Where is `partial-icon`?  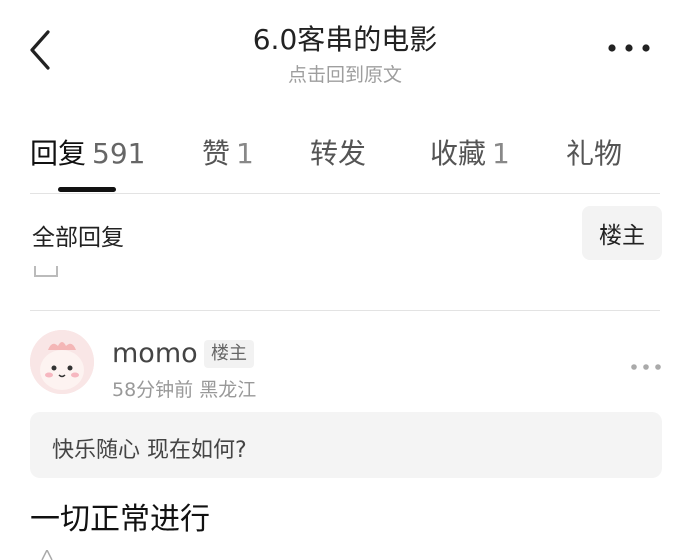 partial-icon is located at coordinates (46, 271).